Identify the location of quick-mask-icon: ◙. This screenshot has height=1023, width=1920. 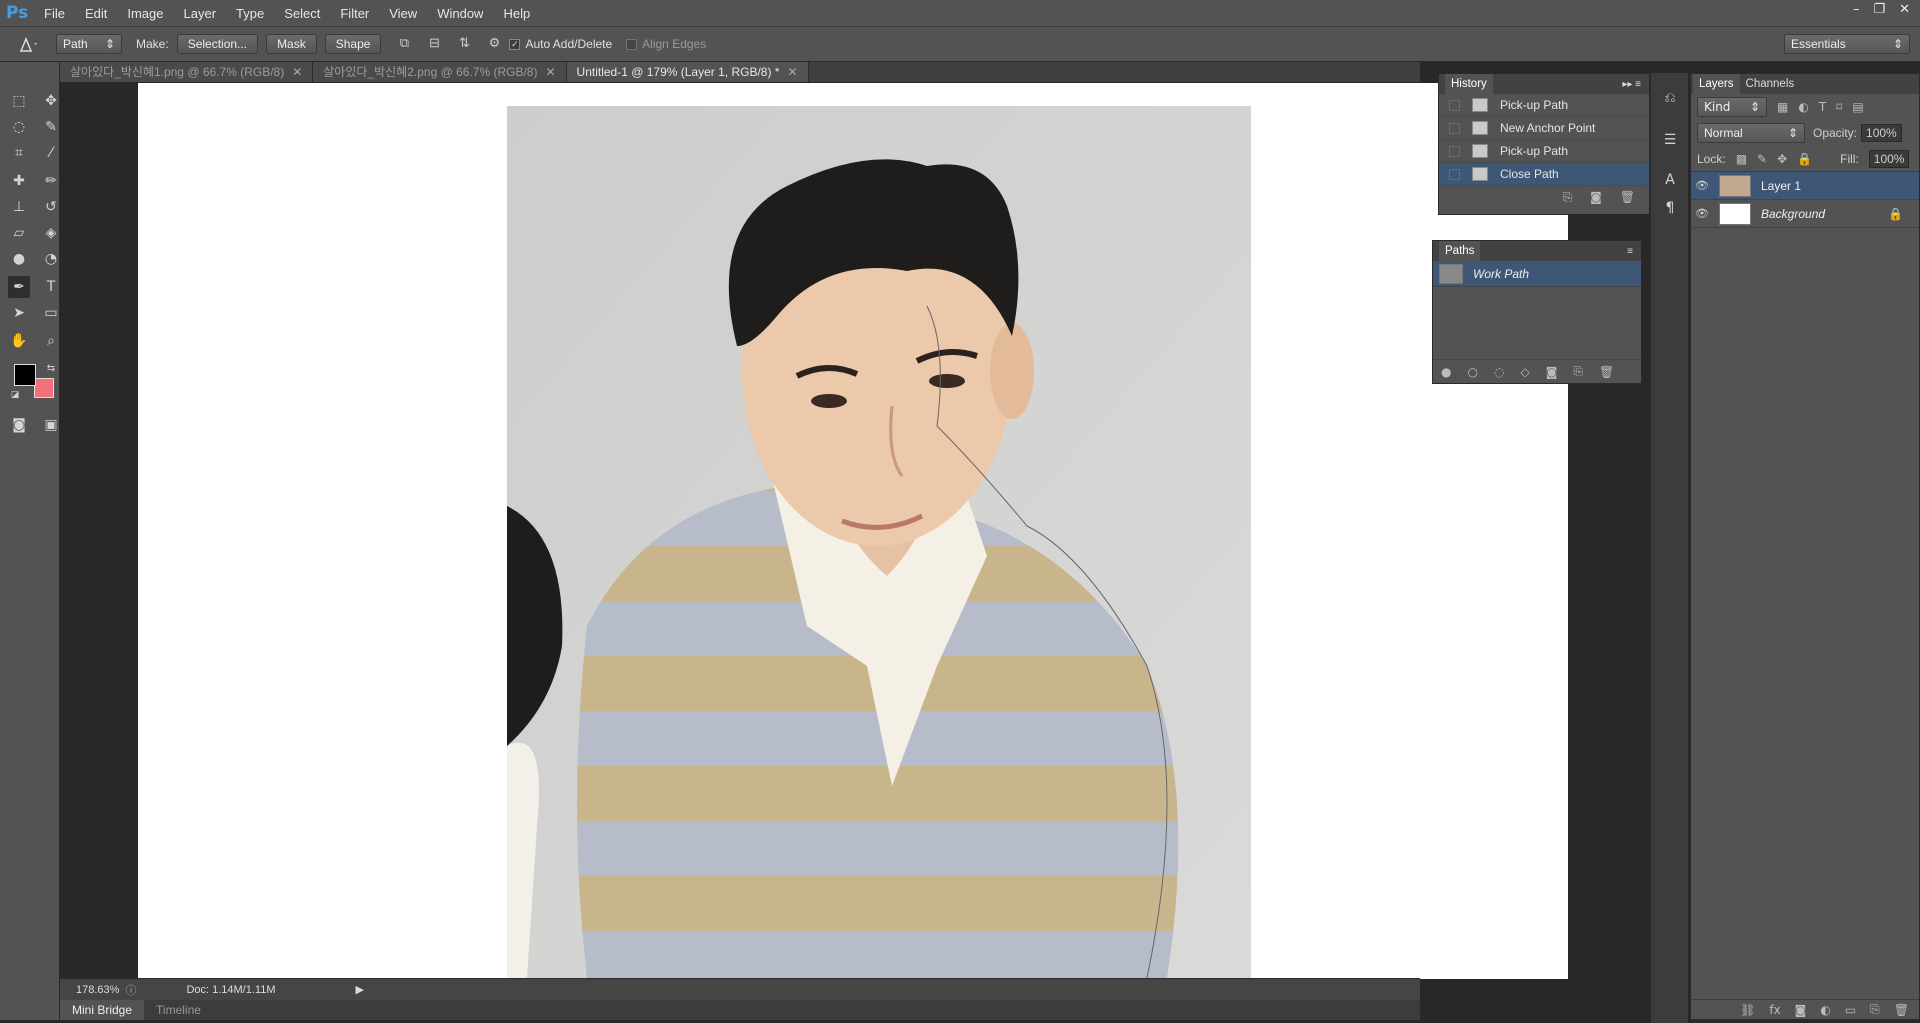
(19, 425).